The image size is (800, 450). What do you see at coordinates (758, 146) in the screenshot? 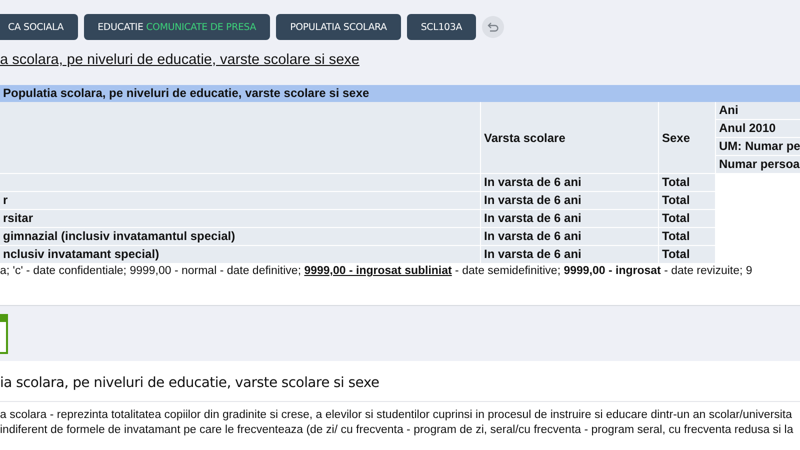
I see `column-header: UM: Numar pe` at bounding box center [758, 146].